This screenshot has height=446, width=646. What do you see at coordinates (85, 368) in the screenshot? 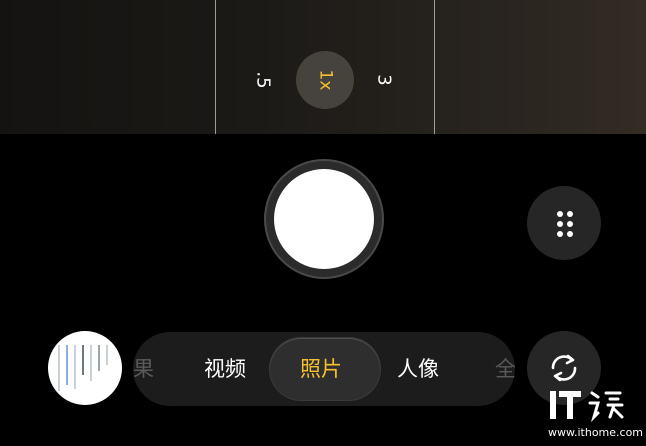
I see `gallery-thumbnail` at bounding box center [85, 368].